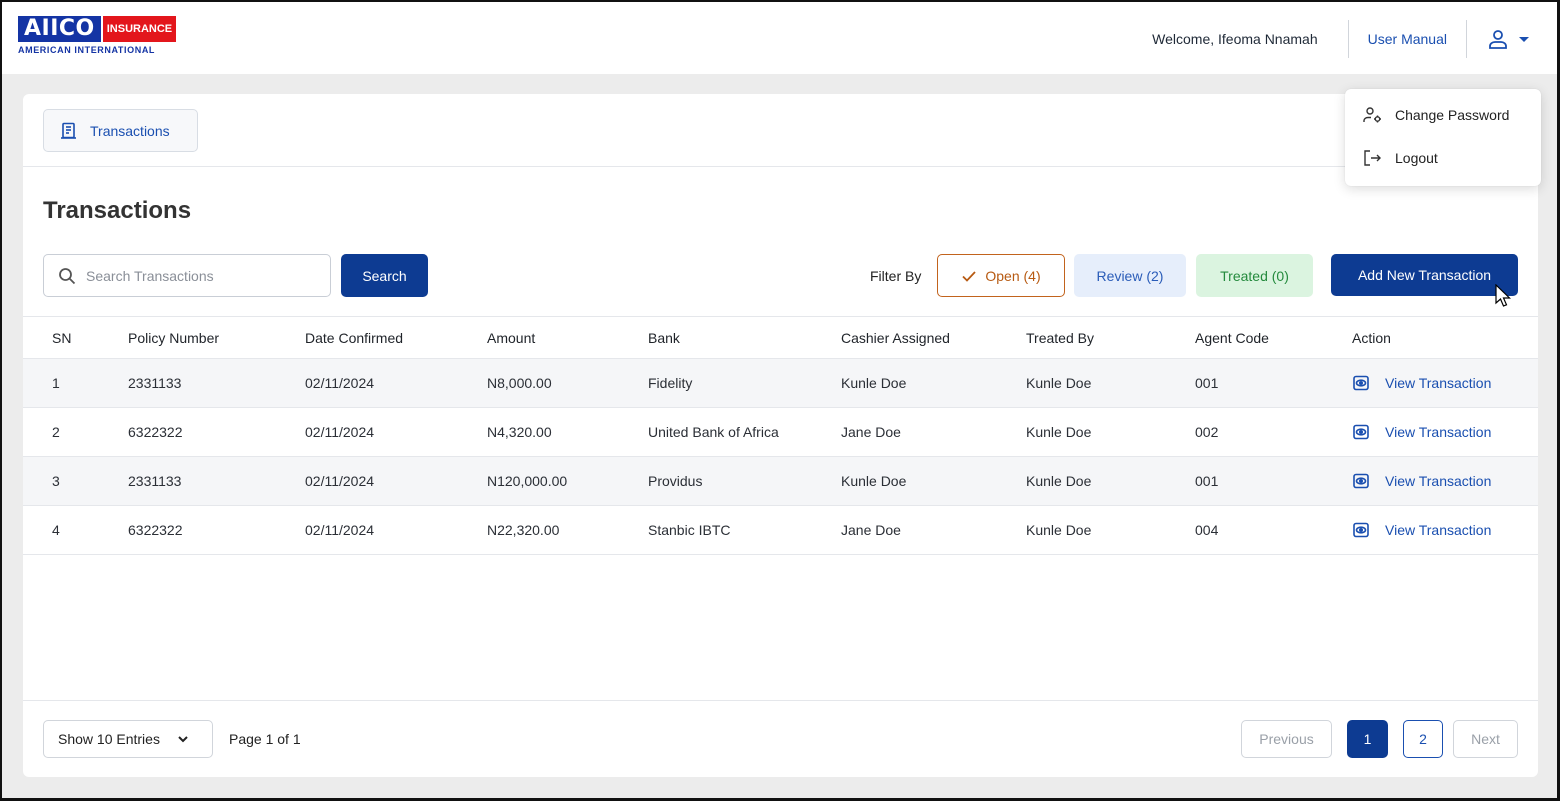 The image size is (1560, 801). Describe the element at coordinates (384, 275) in the screenshot. I see `search-button: Search` at that location.